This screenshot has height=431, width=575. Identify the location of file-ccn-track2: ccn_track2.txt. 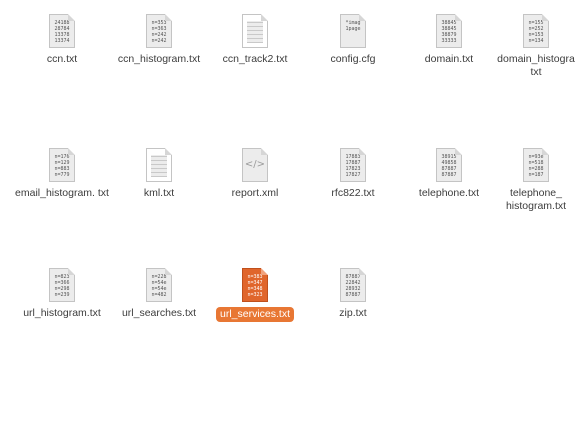
(255, 40).